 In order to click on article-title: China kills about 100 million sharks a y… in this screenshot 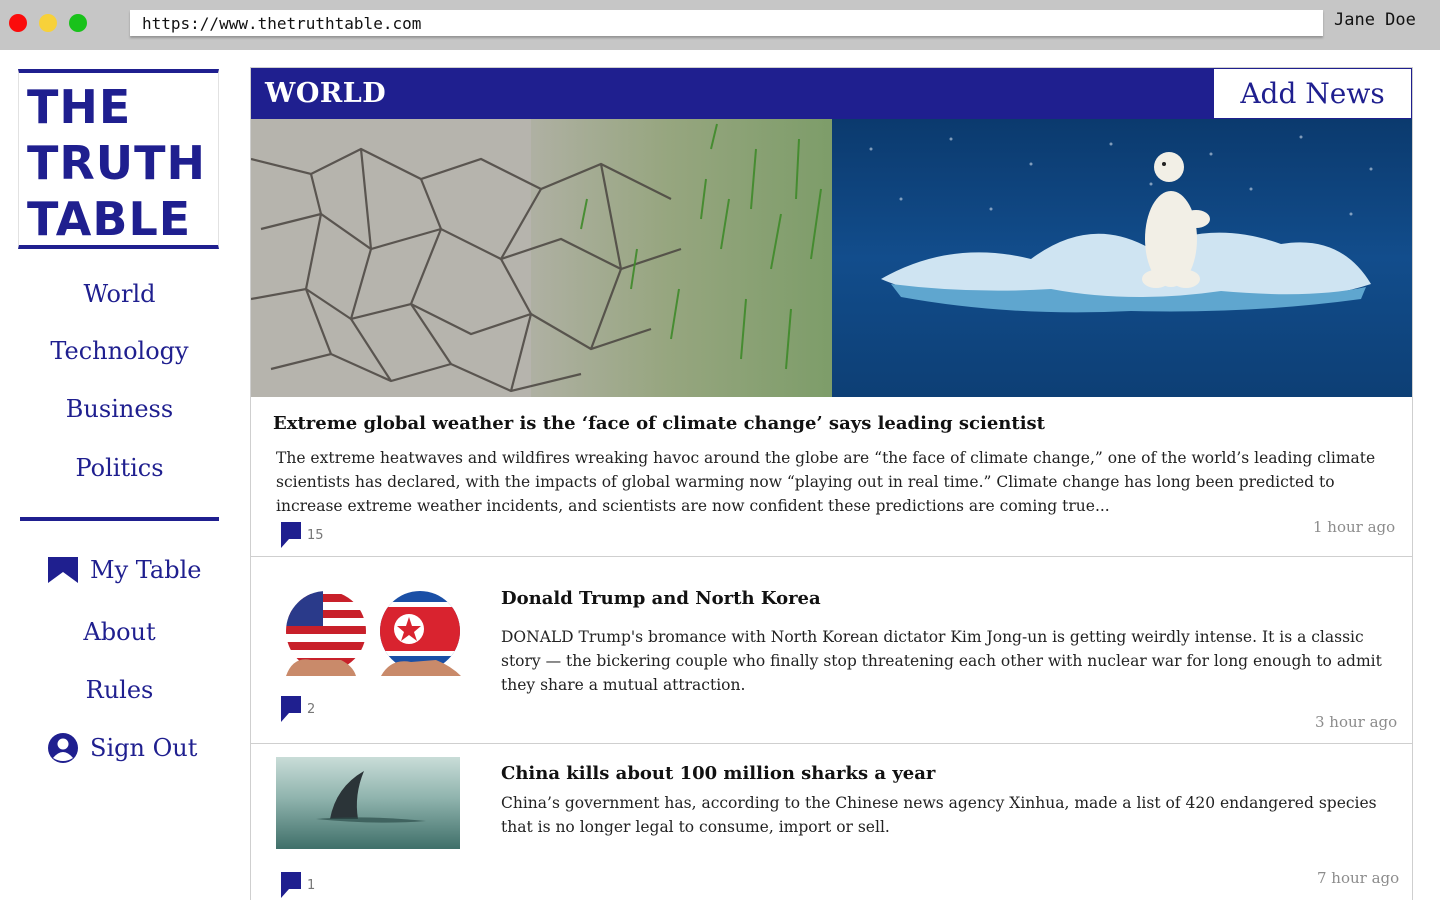, I will do `click(941, 773)`.